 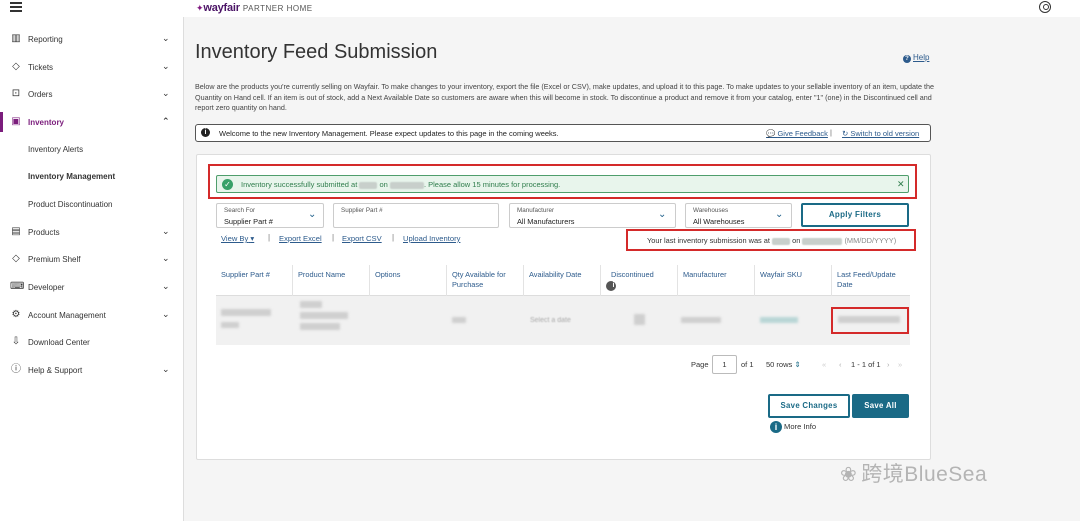 I want to click on sidebar-item-label: Download Center, so click(x=59, y=342).